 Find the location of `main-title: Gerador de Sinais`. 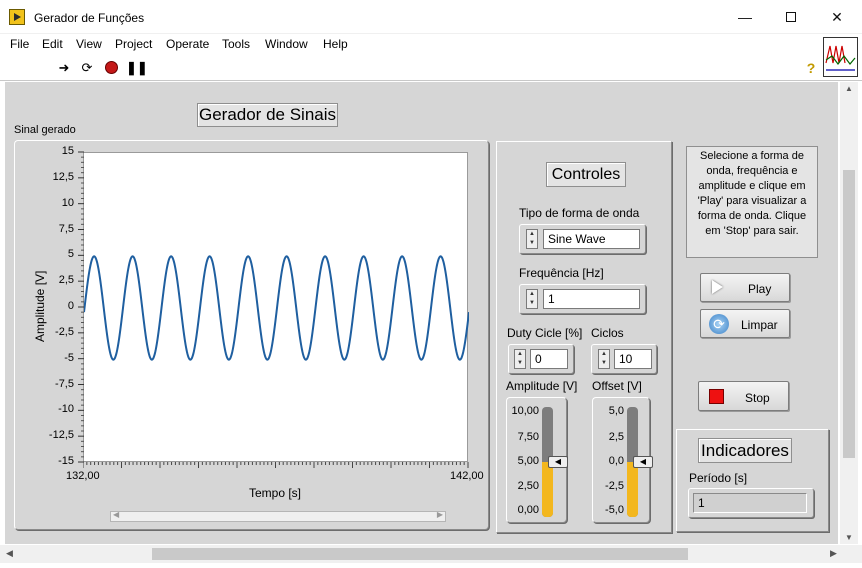

main-title: Gerador de Sinais is located at coordinates (267, 115).